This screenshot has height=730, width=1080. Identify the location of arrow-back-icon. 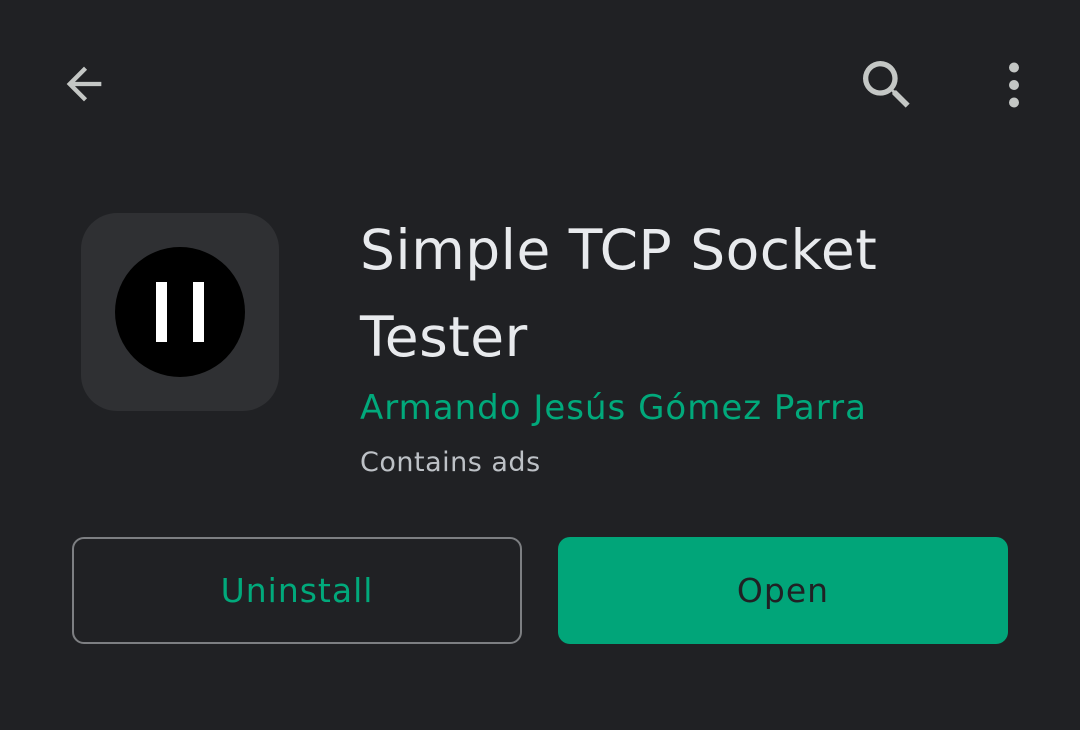
(84, 84).